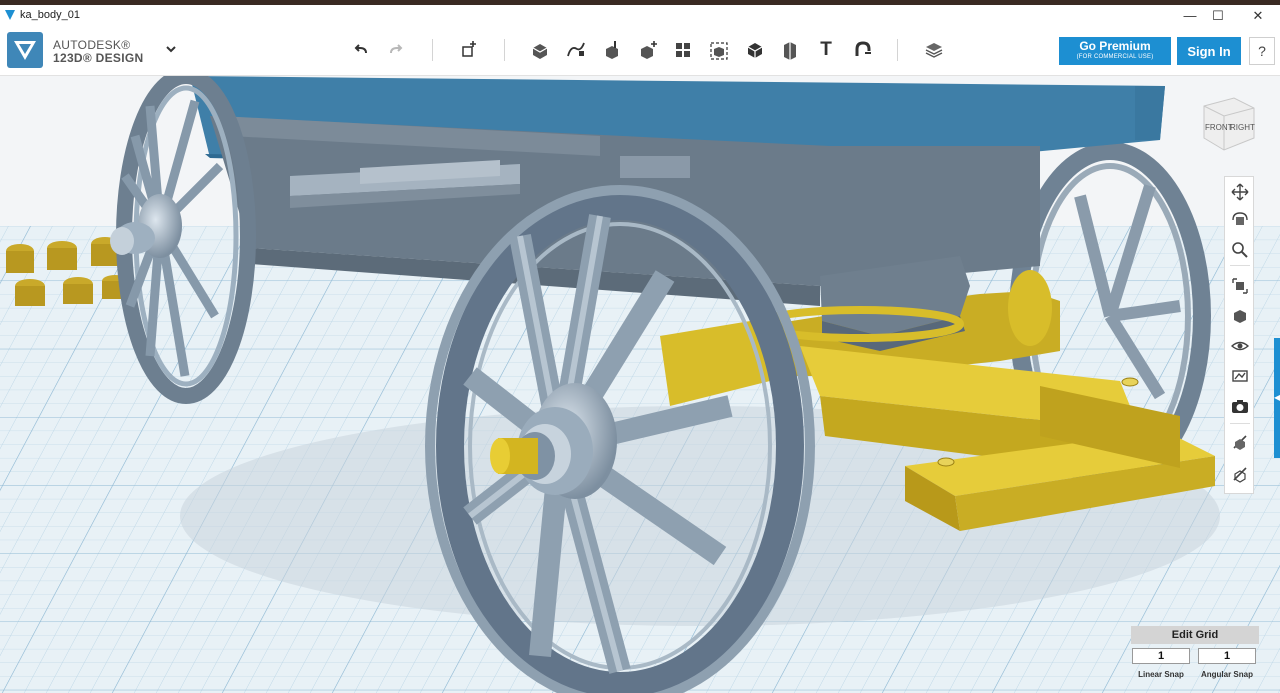 Image resolution: width=1280 pixels, height=693 pixels. I want to click on zoom-icon, so click(1240, 250).